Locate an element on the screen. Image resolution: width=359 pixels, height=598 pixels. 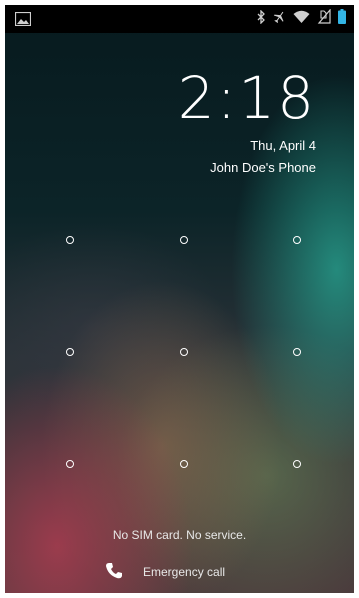
emergency-call-button: Emergency call is located at coordinates (165, 572).